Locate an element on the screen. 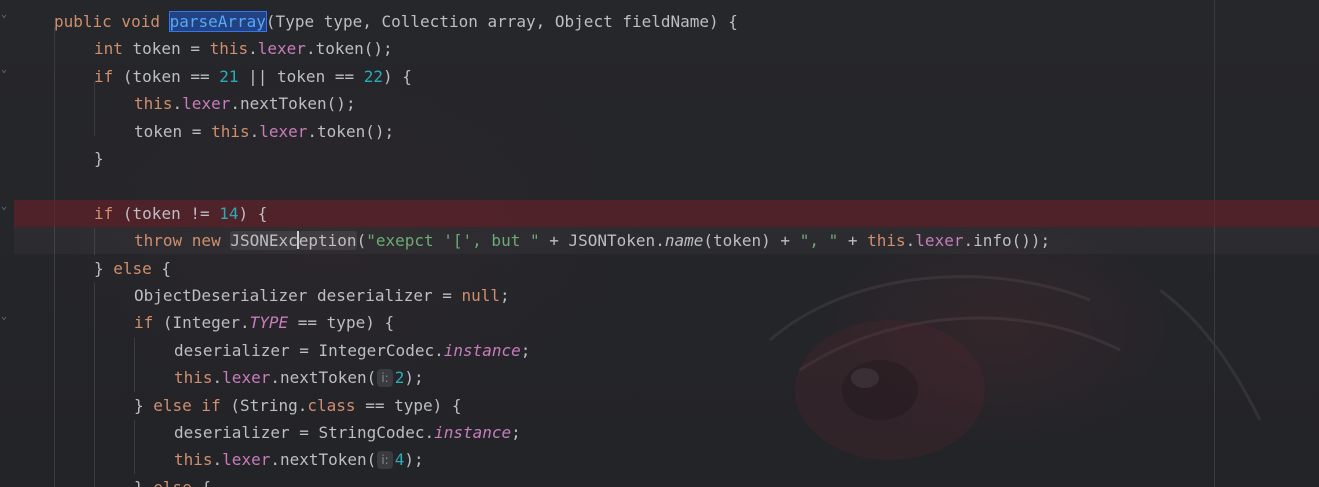  code-line: } is located at coordinates (666, 158).